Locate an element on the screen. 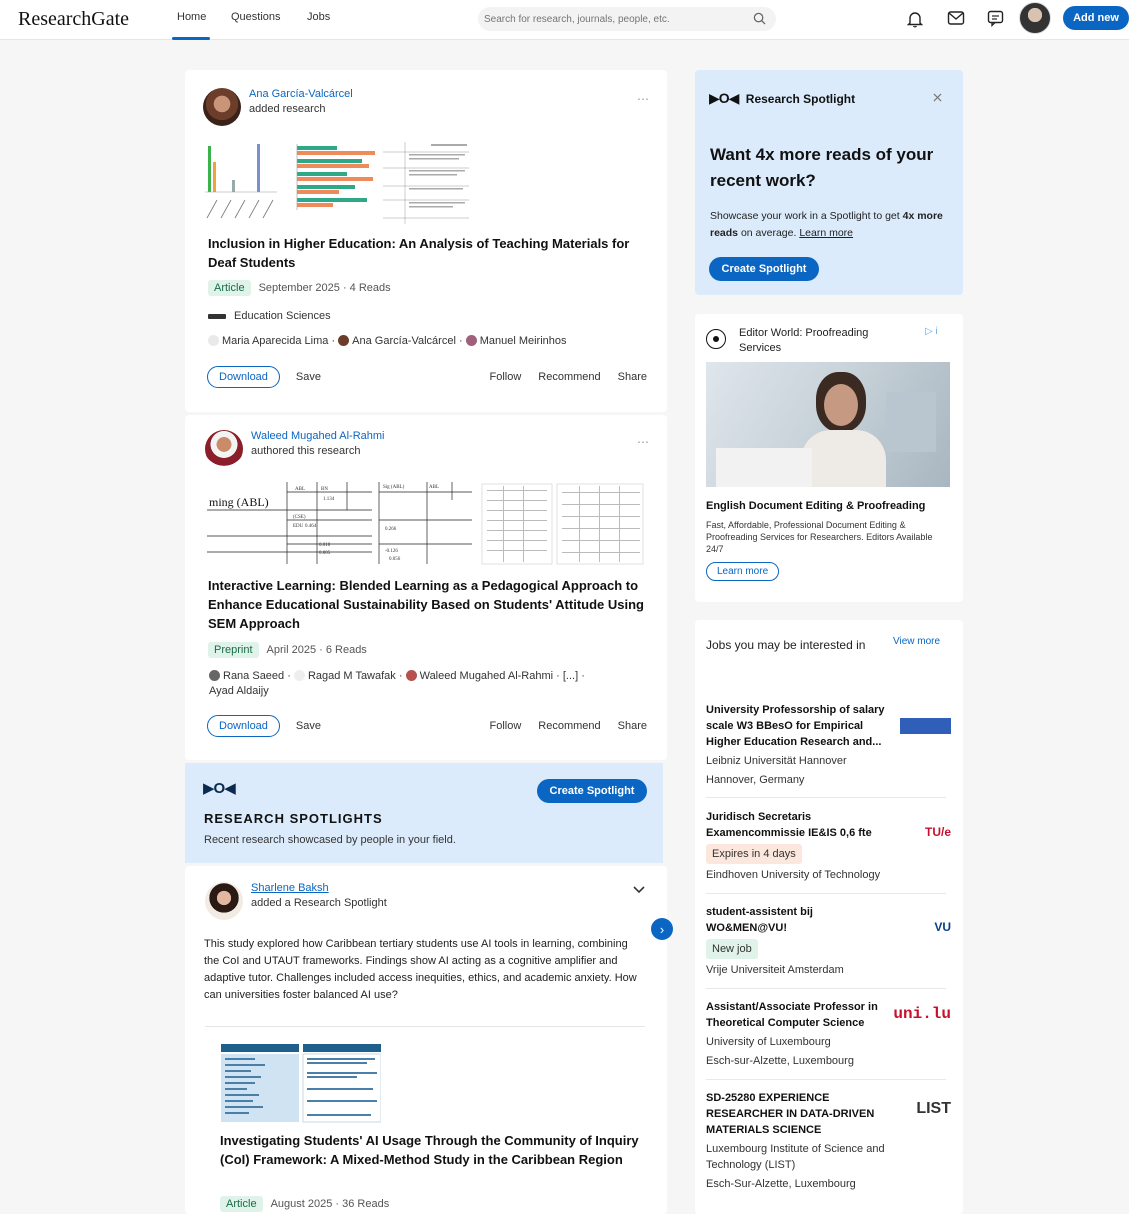 The height and width of the screenshot is (1214, 1129). job-title: student-assistent bij WO&MEN@VU! is located at coordinates (796, 920).